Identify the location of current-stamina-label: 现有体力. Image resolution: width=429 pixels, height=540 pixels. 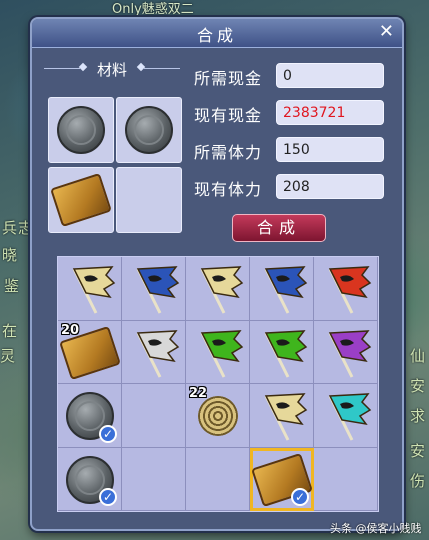
(228, 189).